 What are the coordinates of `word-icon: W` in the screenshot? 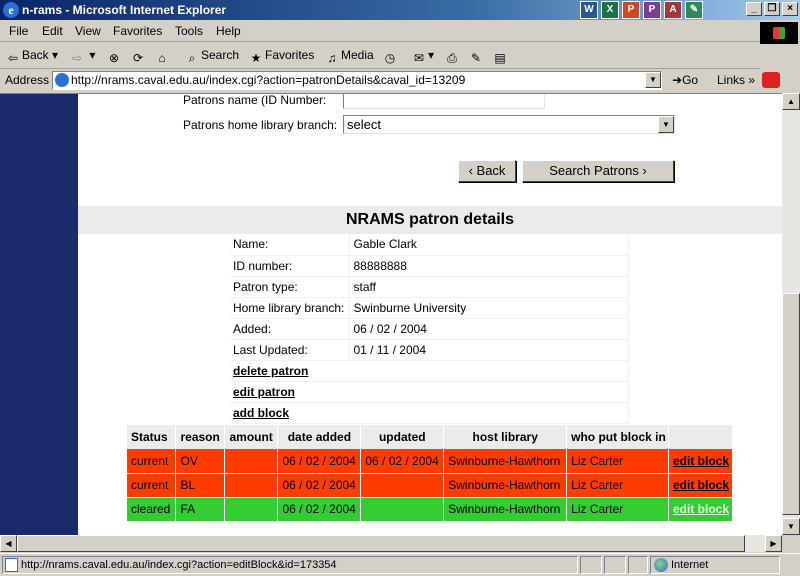 It's located at (589, 10).